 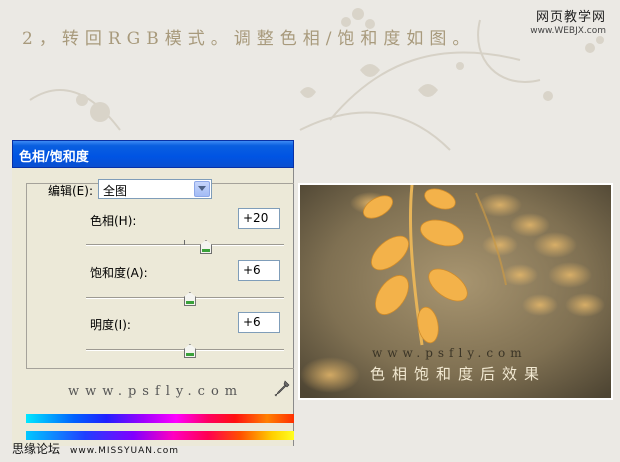 I want to click on eyedropper-icon, so click(x=282, y=389).